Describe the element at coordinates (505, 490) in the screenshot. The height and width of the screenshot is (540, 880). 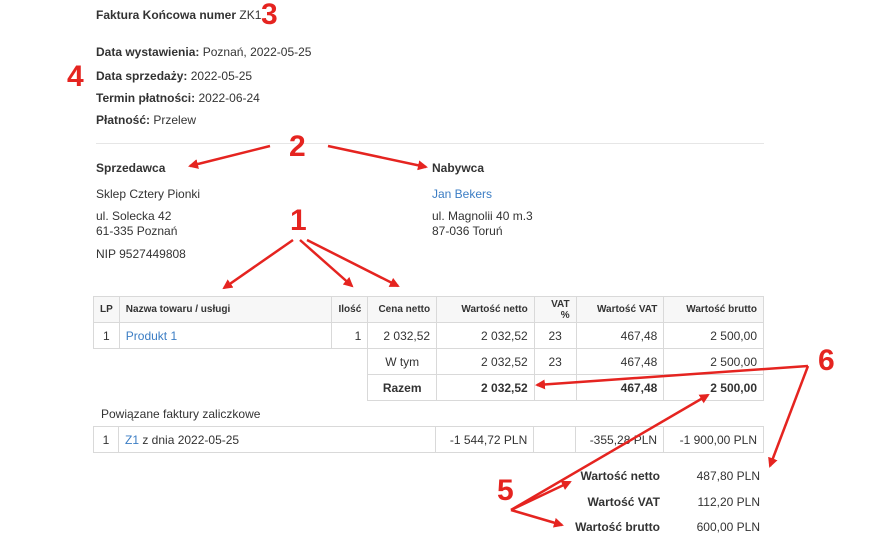
I see `annotation-number: 5` at that location.